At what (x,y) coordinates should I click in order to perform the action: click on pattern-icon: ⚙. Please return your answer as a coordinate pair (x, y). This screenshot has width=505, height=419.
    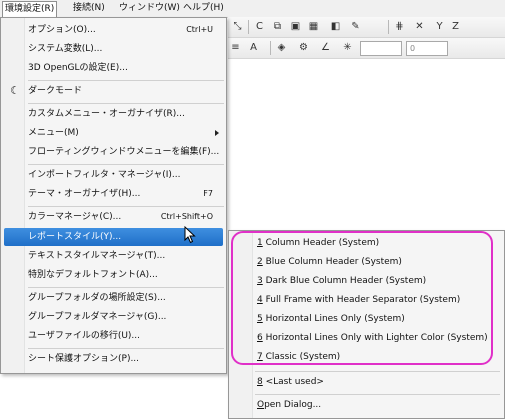
    Looking at the image, I should click on (303, 47).